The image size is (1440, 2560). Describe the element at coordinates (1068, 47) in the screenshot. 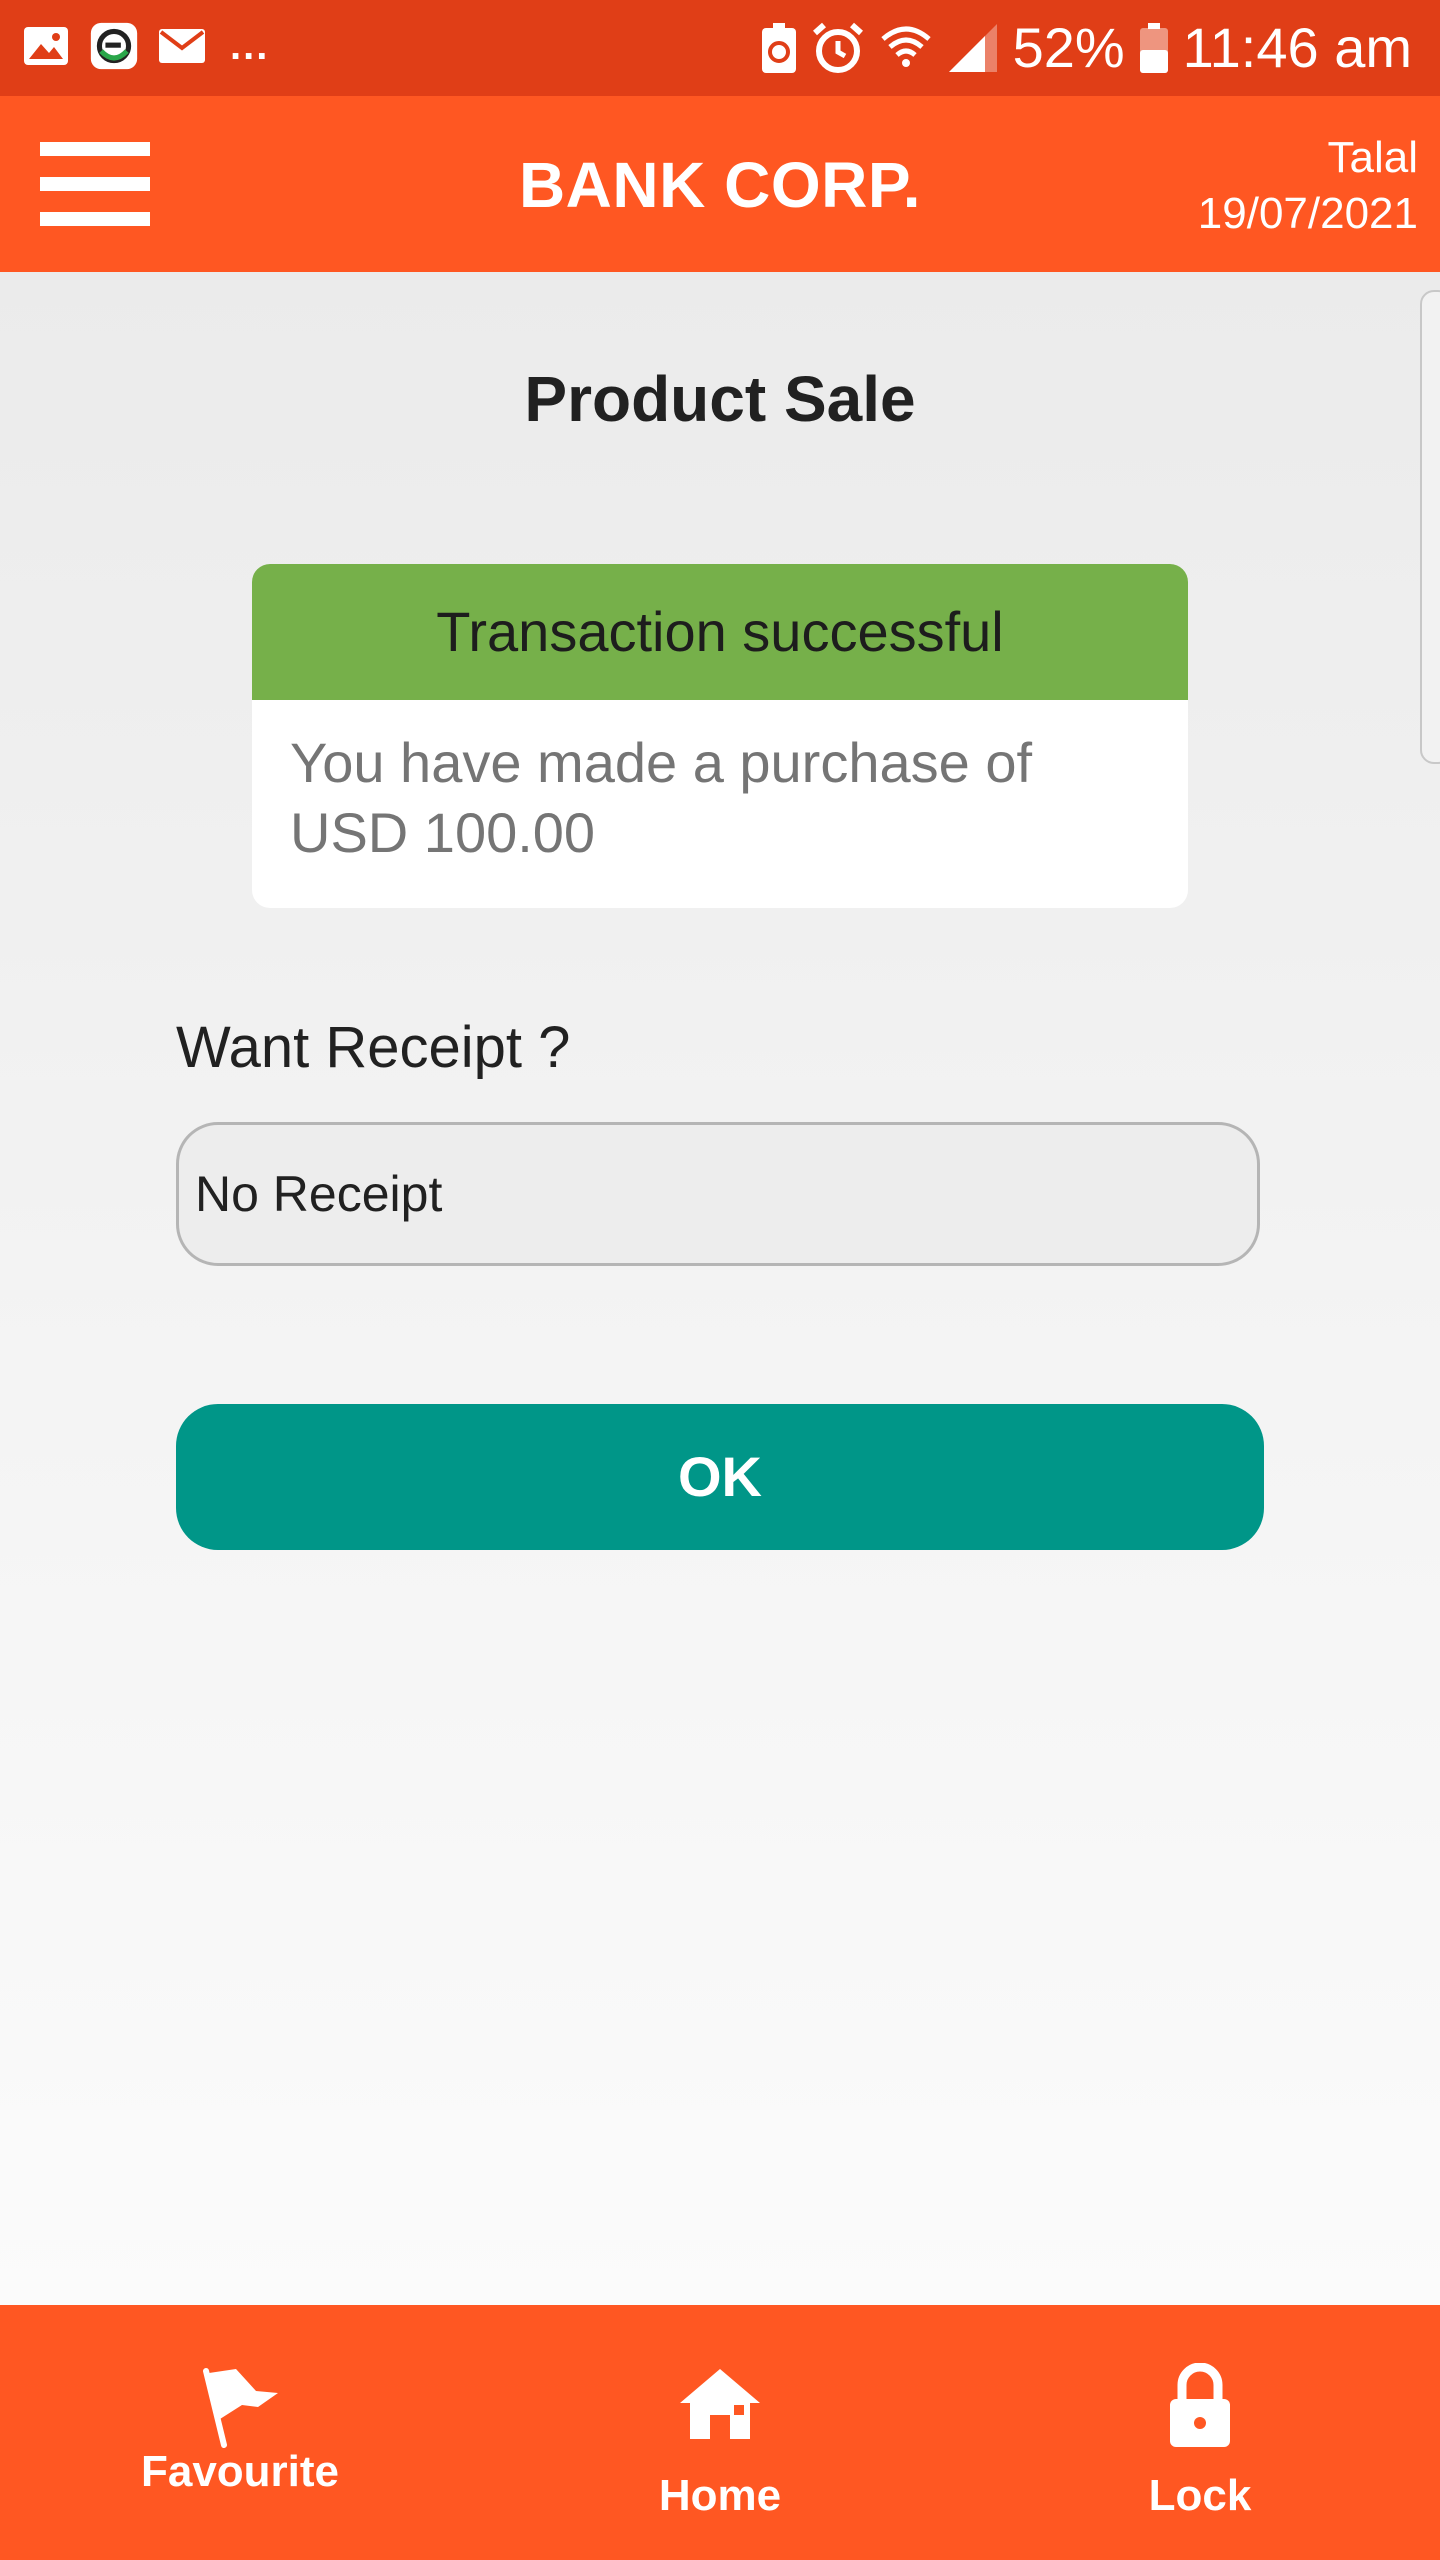

I see `battery-percent: 52%` at that location.